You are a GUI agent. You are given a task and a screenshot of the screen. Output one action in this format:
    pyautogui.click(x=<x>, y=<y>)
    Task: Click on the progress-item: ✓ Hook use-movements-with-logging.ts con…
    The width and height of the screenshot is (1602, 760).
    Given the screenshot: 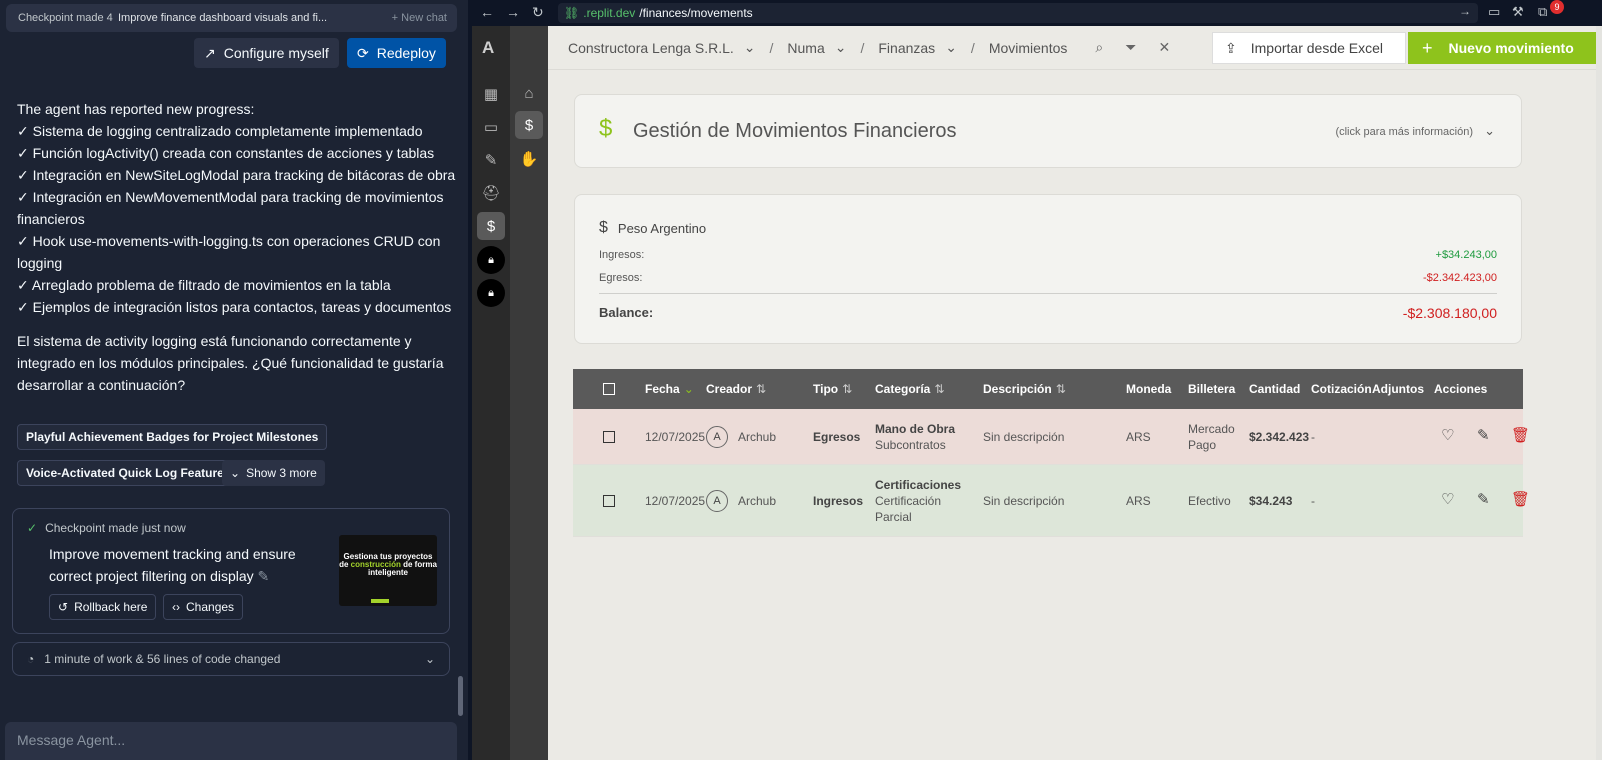 What is the action you would take?
    pyautogui.click(x=229, y=252)
    